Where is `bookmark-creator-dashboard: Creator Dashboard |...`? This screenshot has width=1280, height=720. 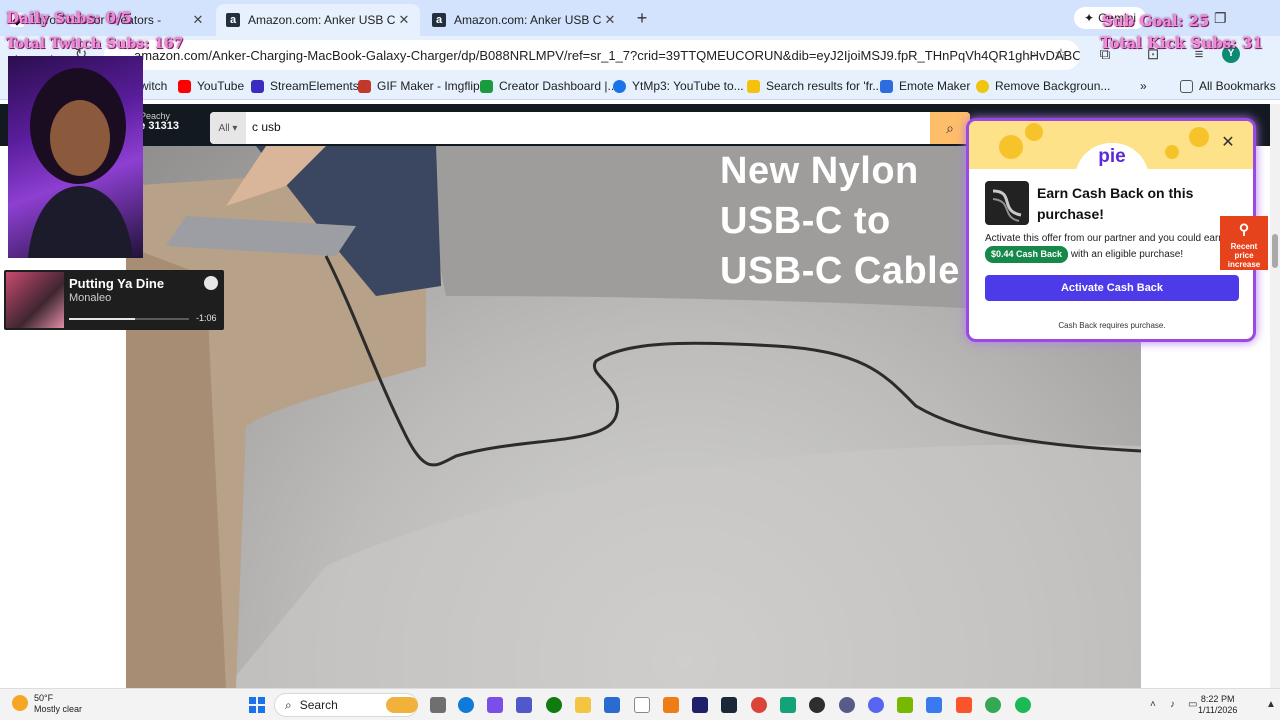 bookmark-creator-dashboard: Creator Dashboard |... is located at coordinates (549, 86).